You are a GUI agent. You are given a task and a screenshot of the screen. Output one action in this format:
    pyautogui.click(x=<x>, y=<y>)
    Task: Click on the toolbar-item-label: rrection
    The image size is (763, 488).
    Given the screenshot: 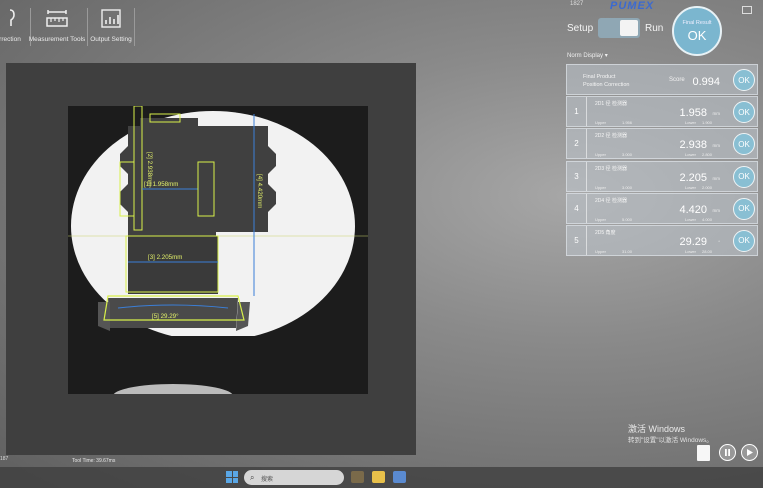 What is the action you would take?
    pyautogui.click(x=10, y=39)
    